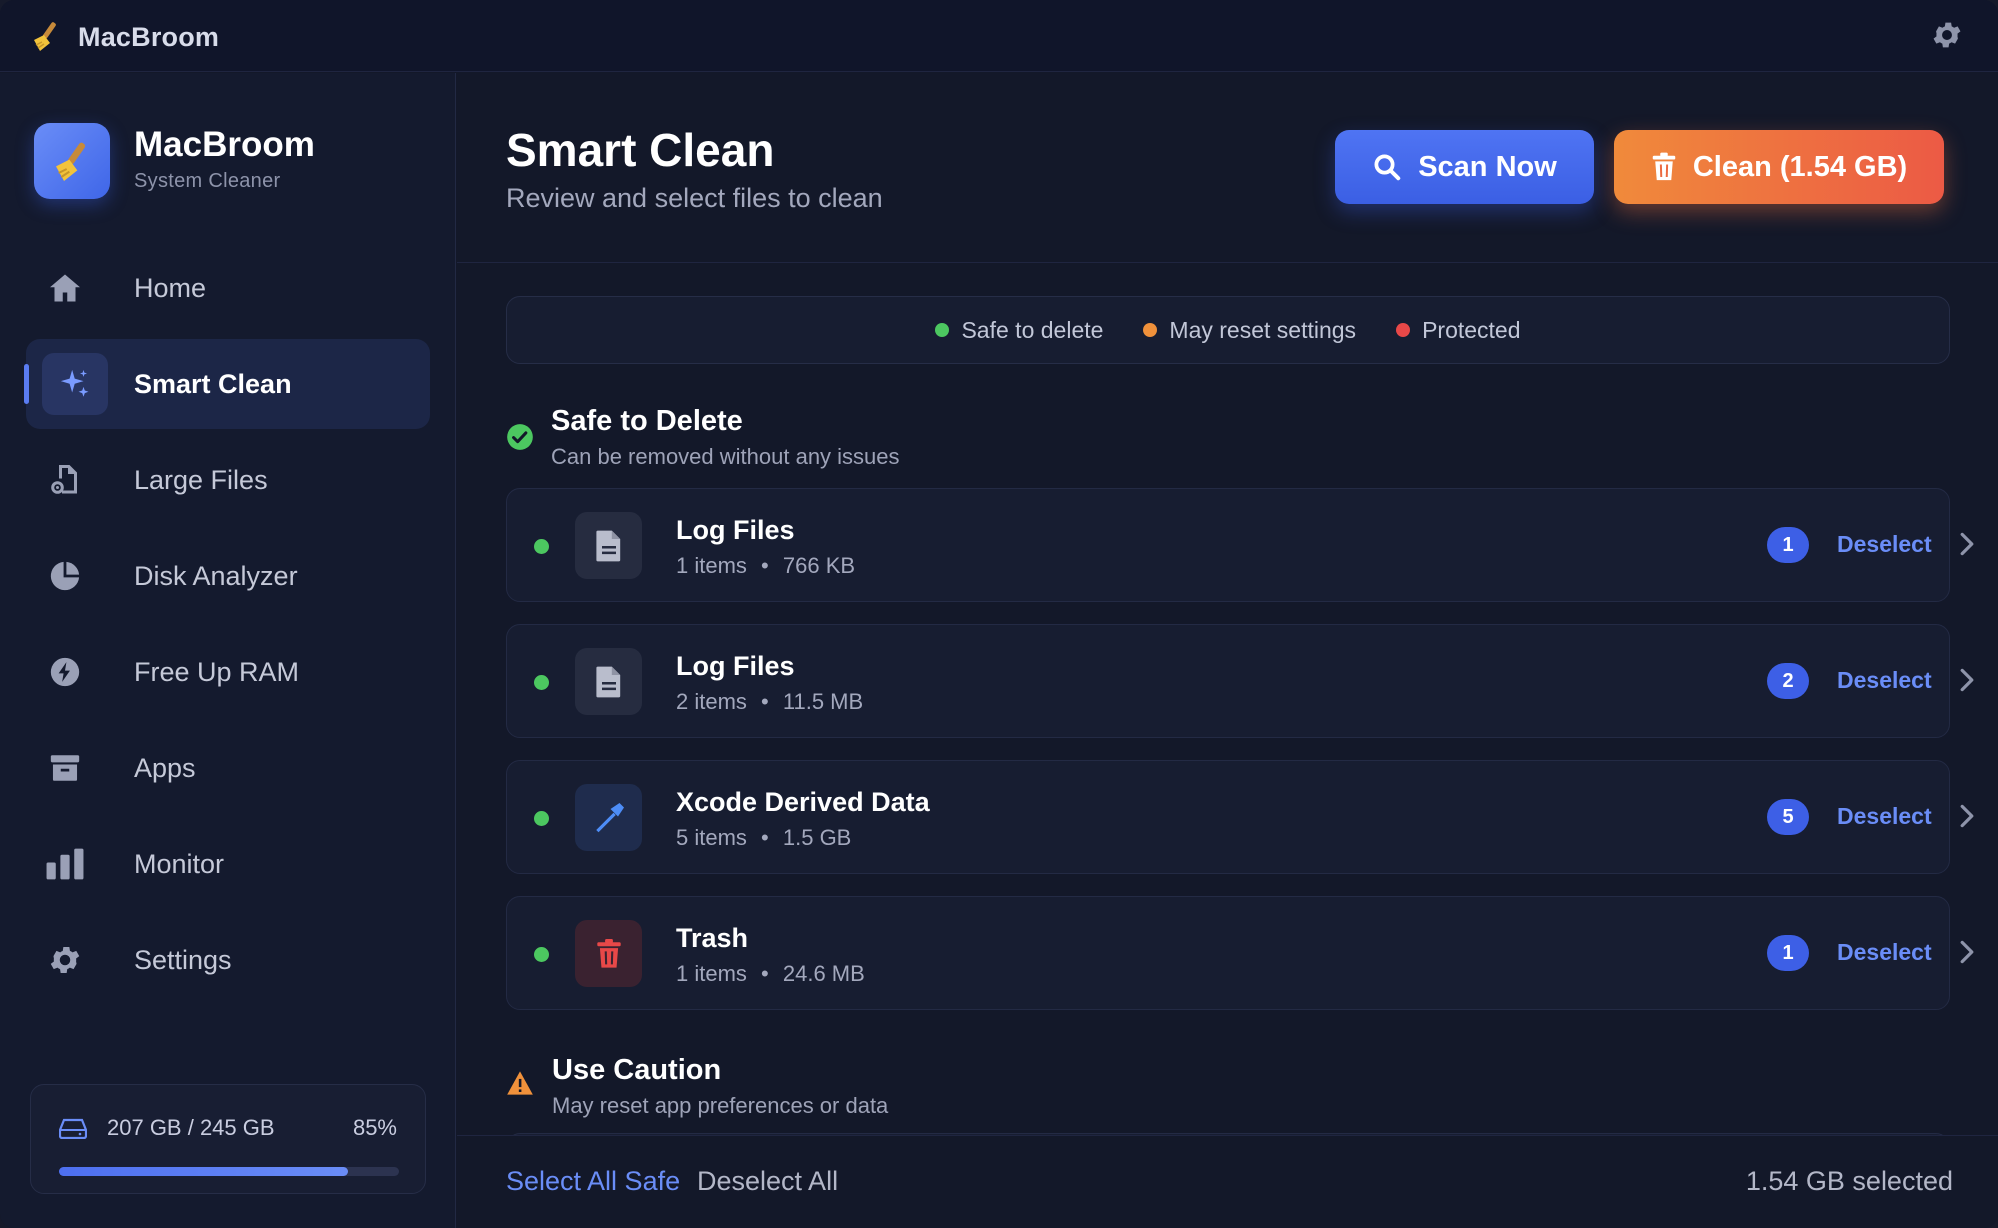 This screenshot has height=1228, width=1998. I want to click on section-title-caution: Use Caution, so click(637, 1070).